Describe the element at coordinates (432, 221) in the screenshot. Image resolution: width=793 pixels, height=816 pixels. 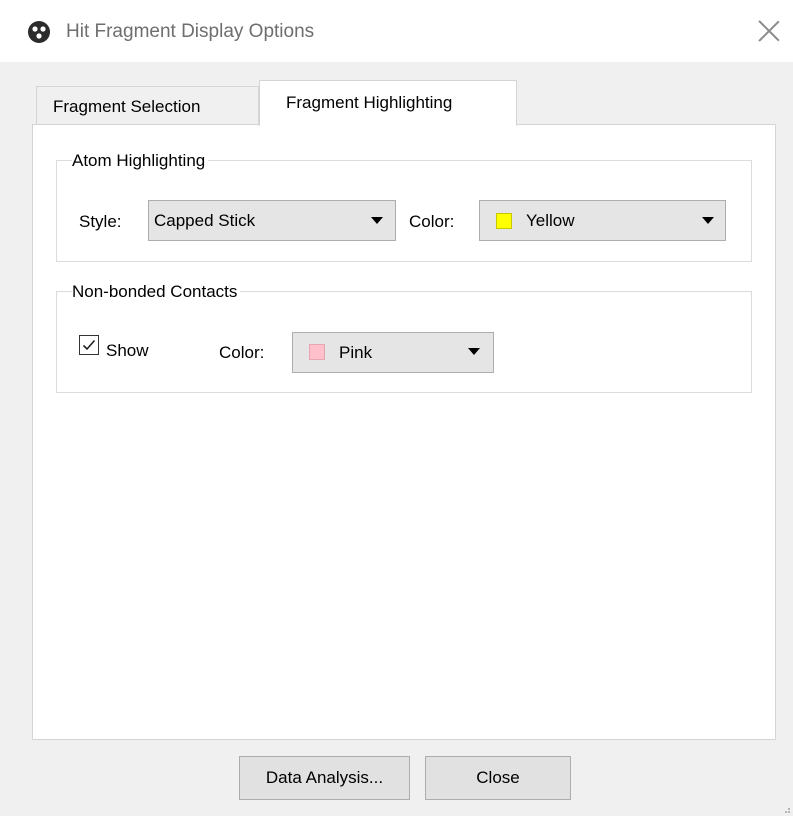
I see `atom-color-label: Color:` at that location.